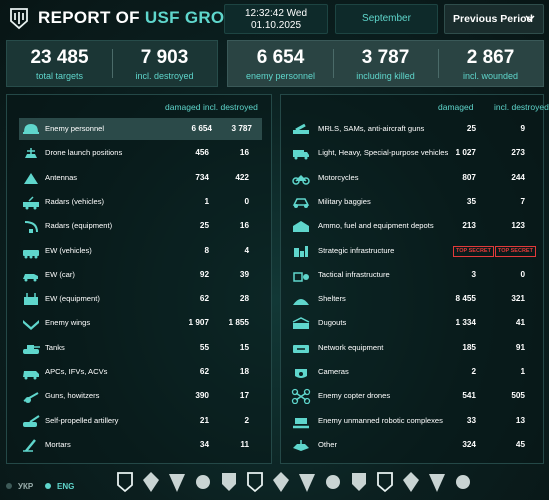 This screenshot has height=500, width=549. What do you see at coordinates (139, 323) in the screenshot?
I see `table-row: Enemy wings 1 907 1 855` at bounding box center [139, 323].